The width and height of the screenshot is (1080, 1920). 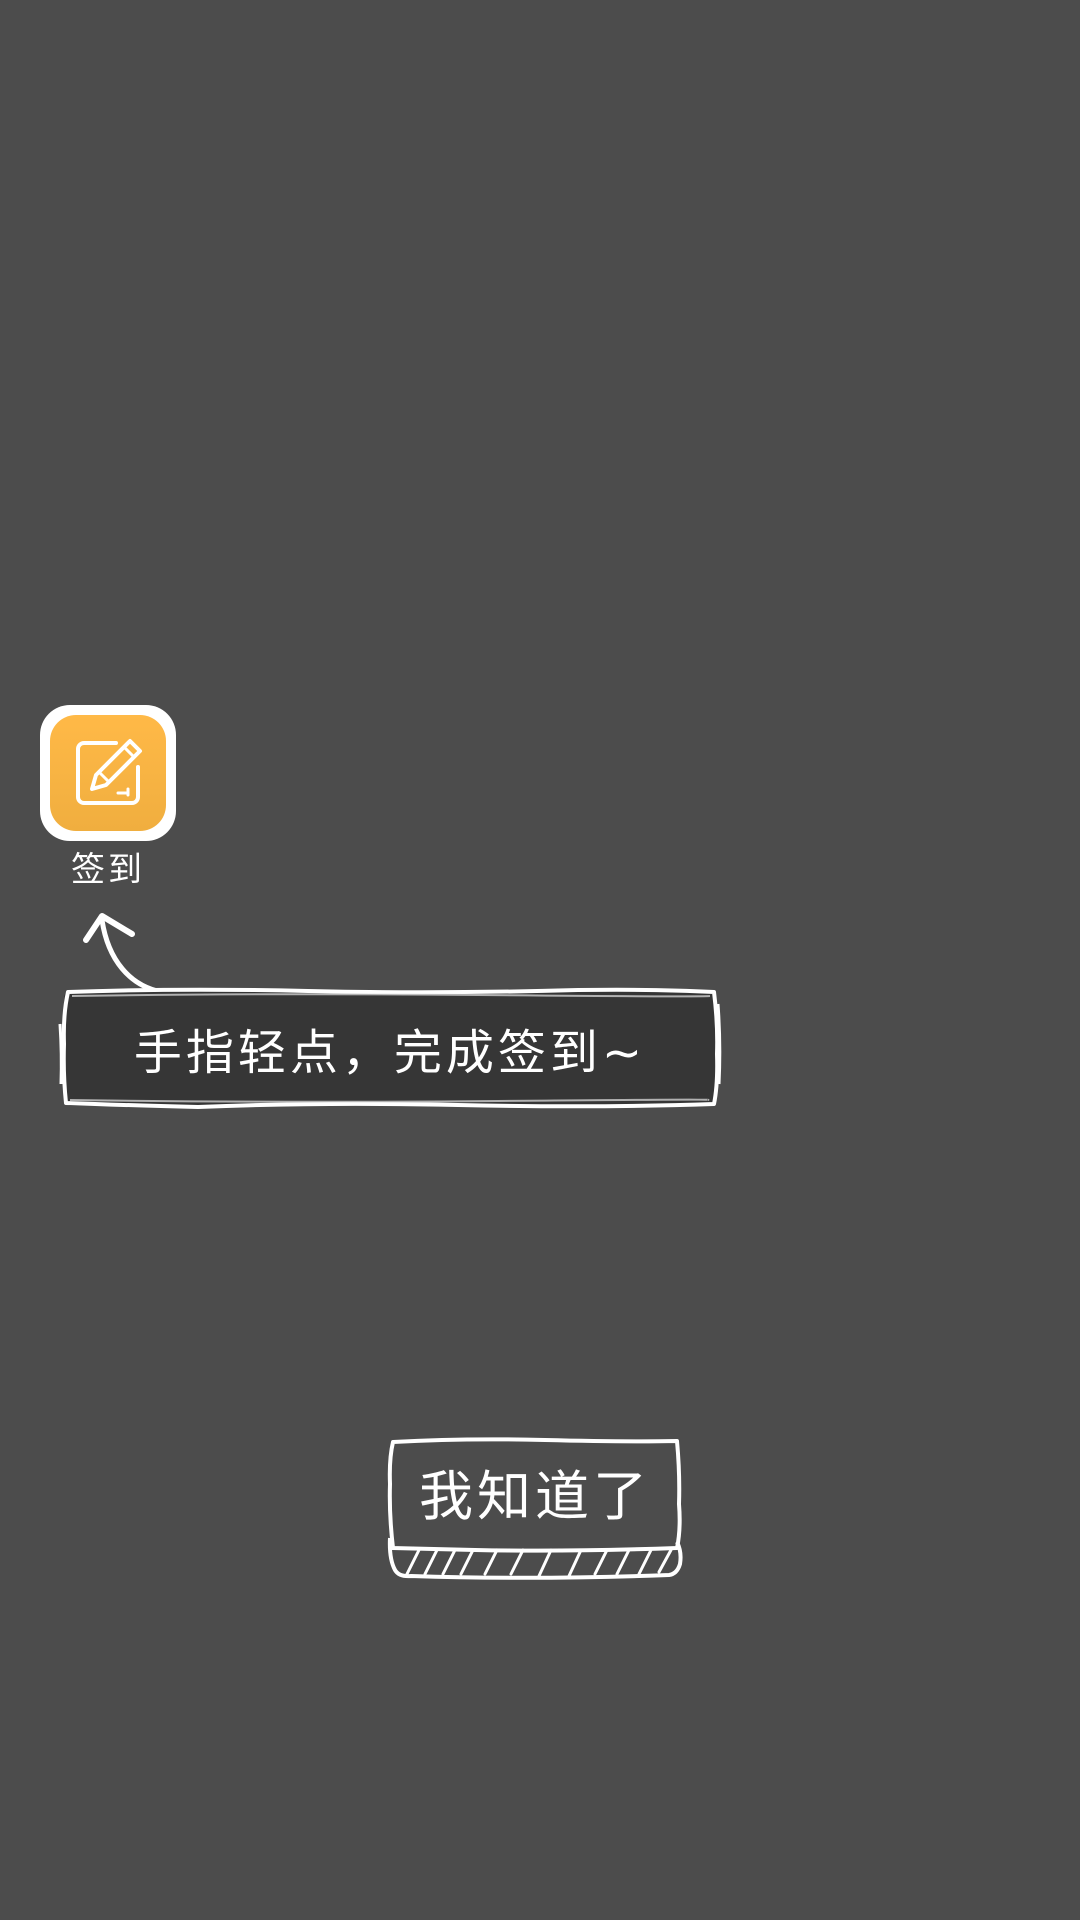 I want to click on tip-text: 手指轻点，完成签到~, so click(x=390, y=1053).